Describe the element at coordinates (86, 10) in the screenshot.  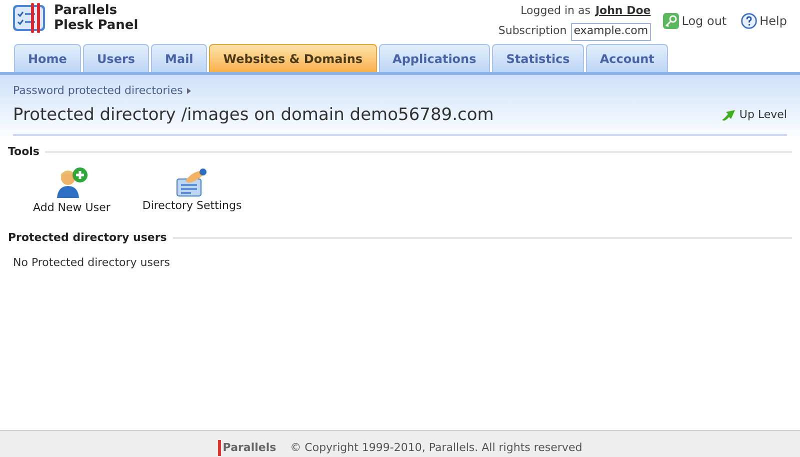
I see `brand-name: Parallels` at that location.